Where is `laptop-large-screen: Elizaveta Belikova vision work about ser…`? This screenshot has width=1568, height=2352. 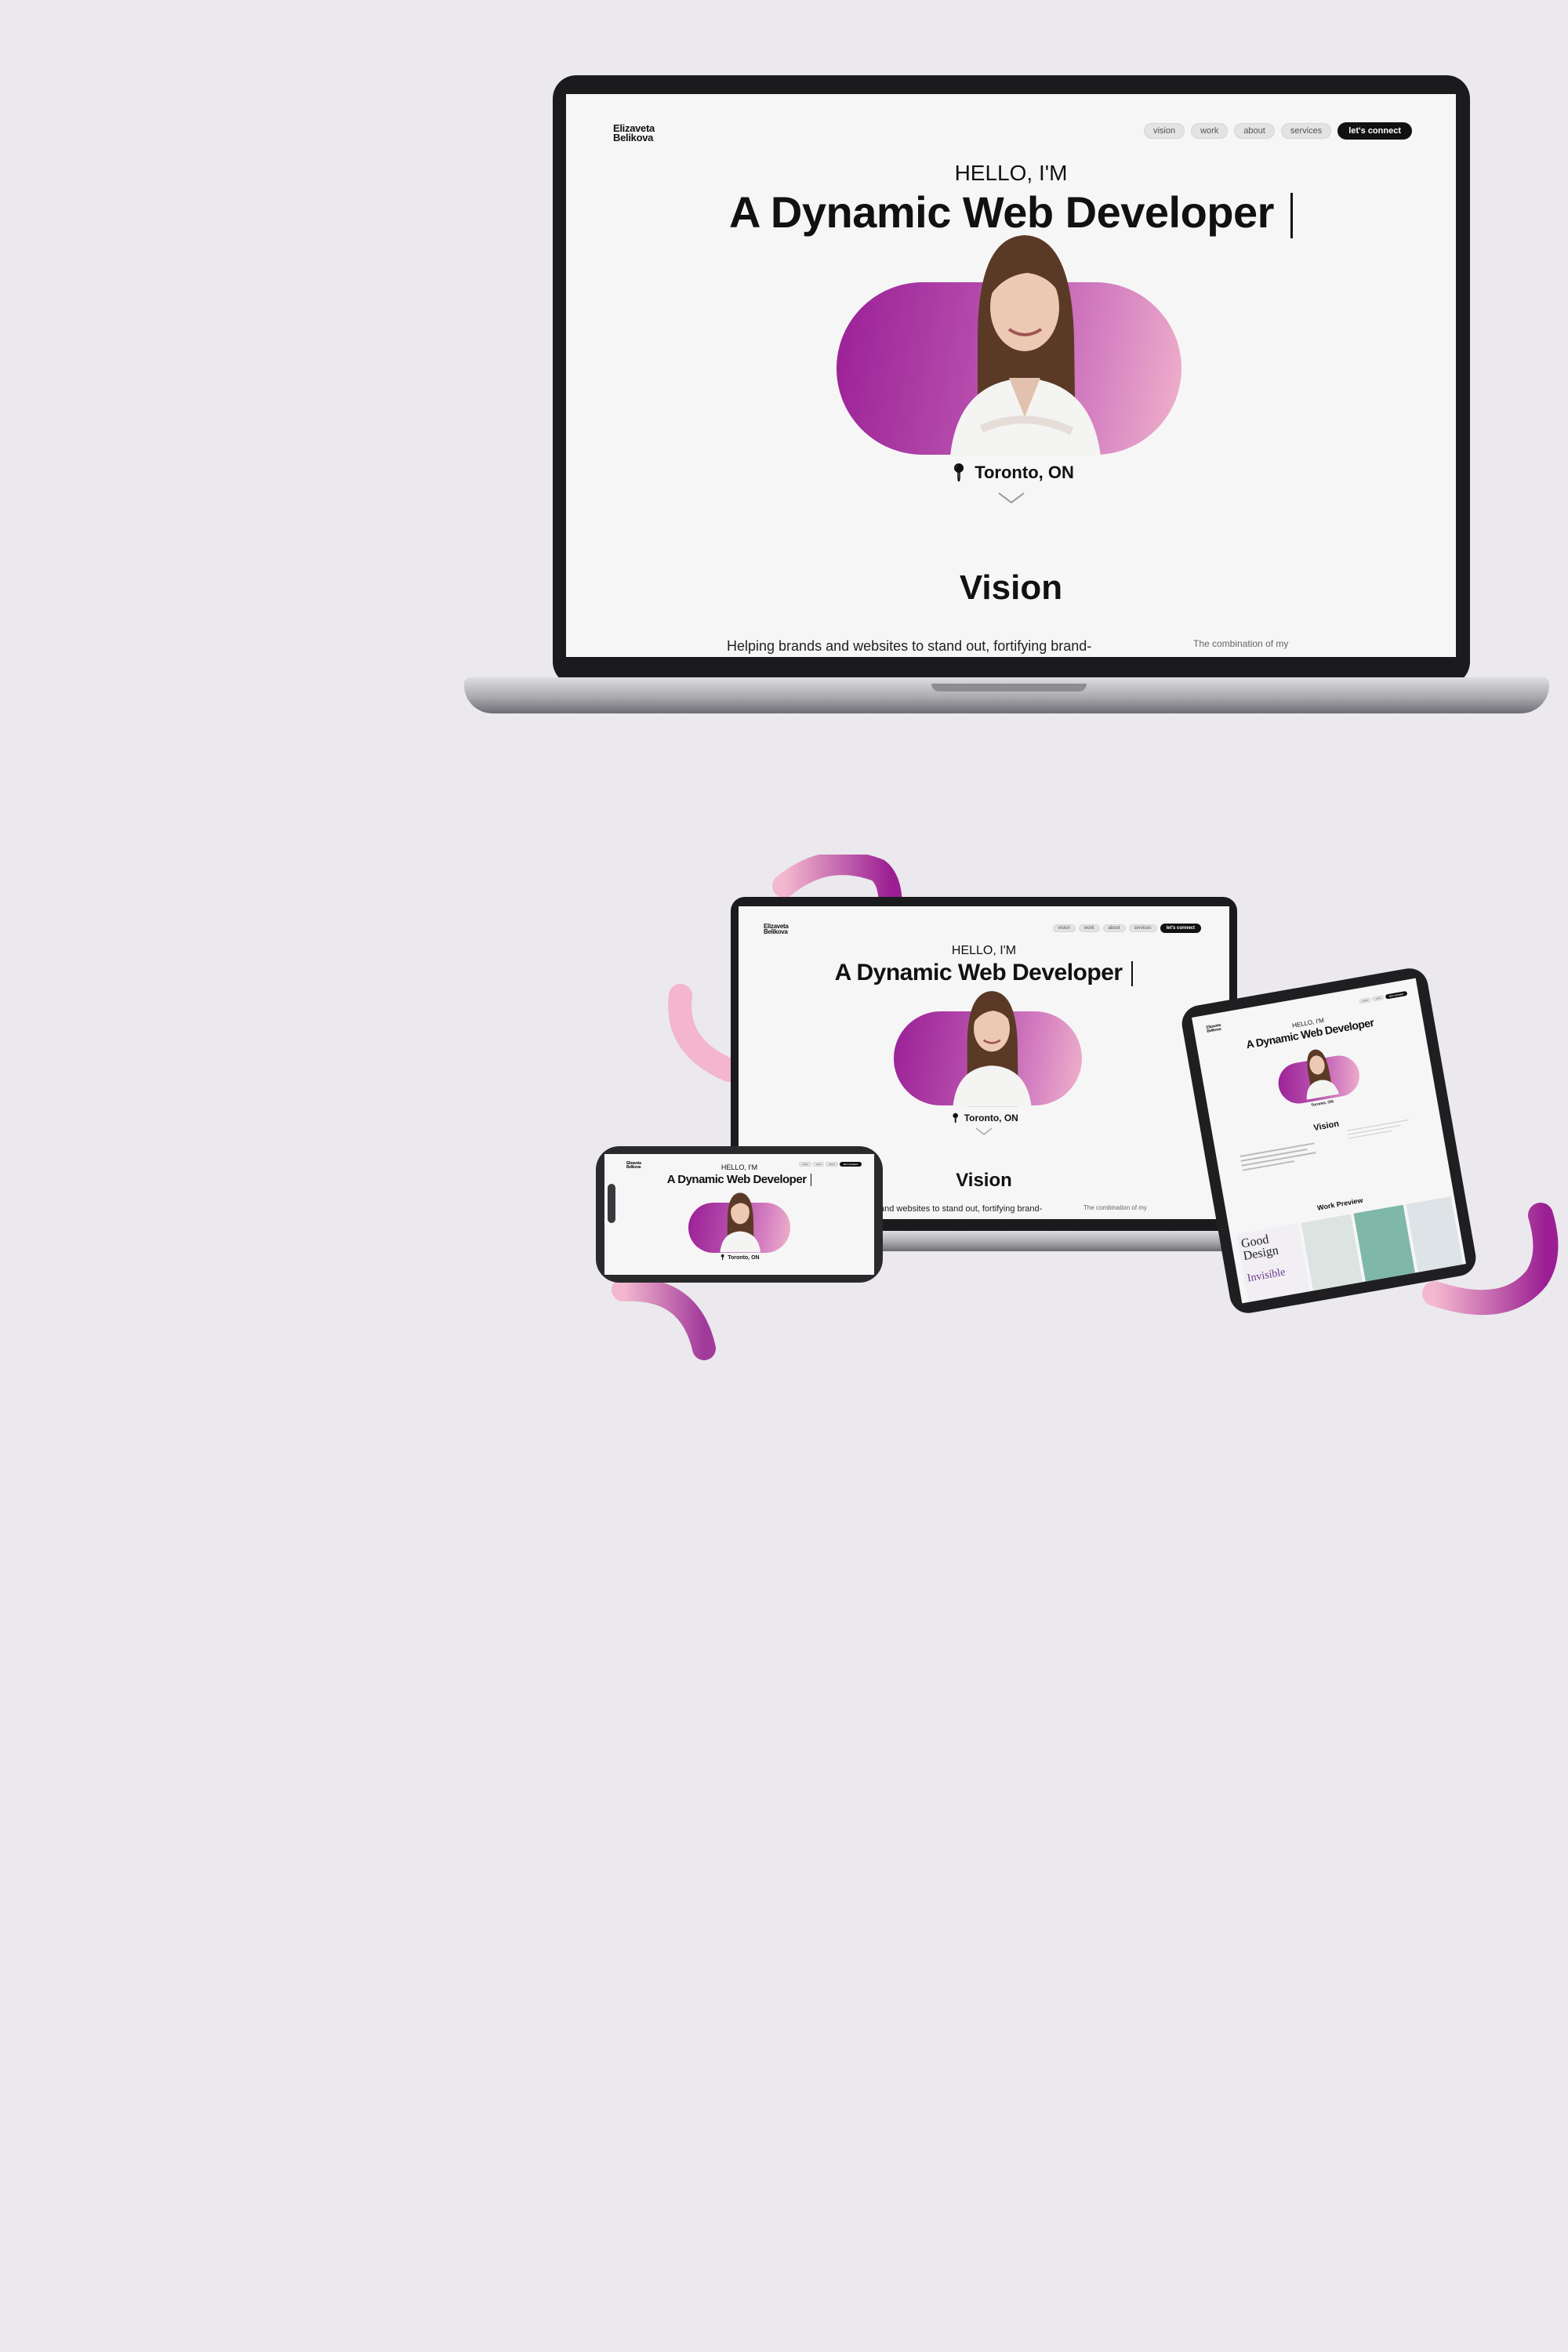
laptop-large-screen: Elizaveta Belikova vision work about ser… is located at coordinates (1011, 375).